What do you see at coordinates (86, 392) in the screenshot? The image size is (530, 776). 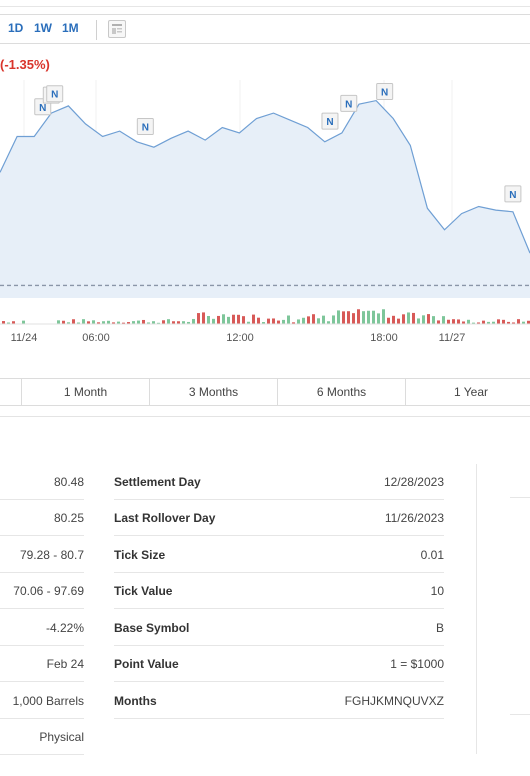 I see `period-1-month: 1 Month` at bounding box center [86, 392].